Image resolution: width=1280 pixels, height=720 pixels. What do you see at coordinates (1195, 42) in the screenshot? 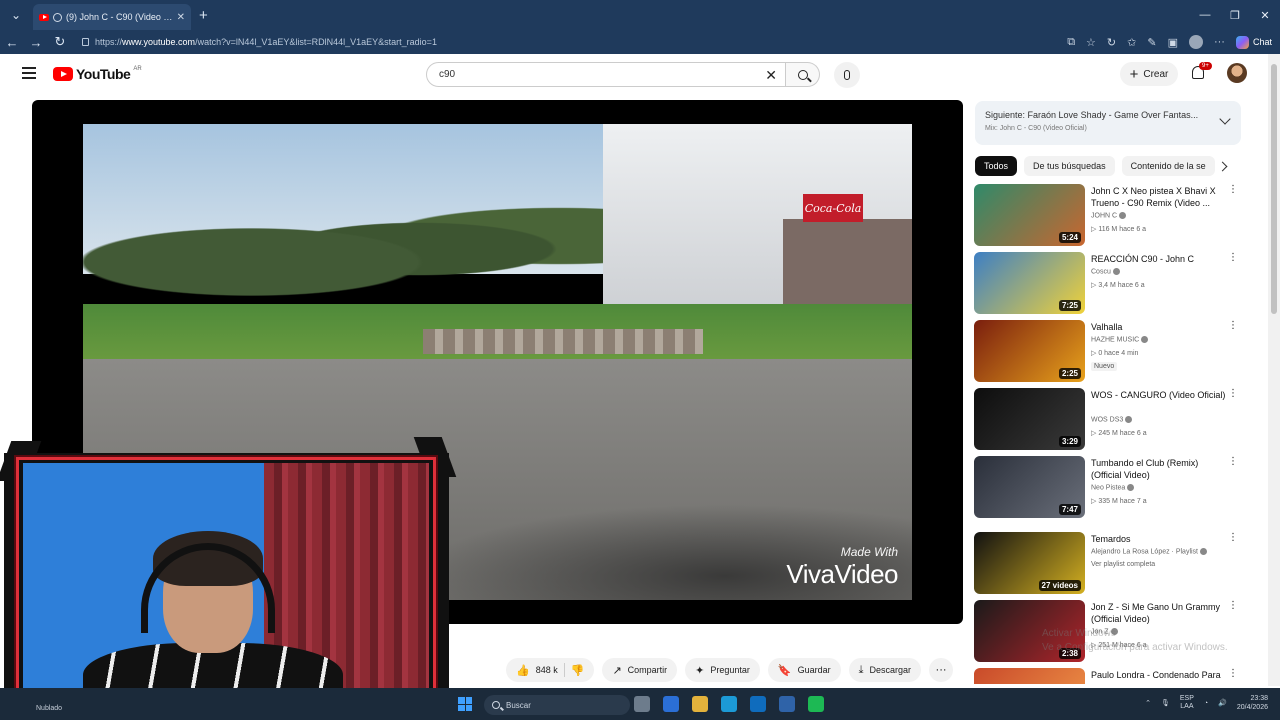
I see `profile-avatar` at bounding box center [1195, 42].